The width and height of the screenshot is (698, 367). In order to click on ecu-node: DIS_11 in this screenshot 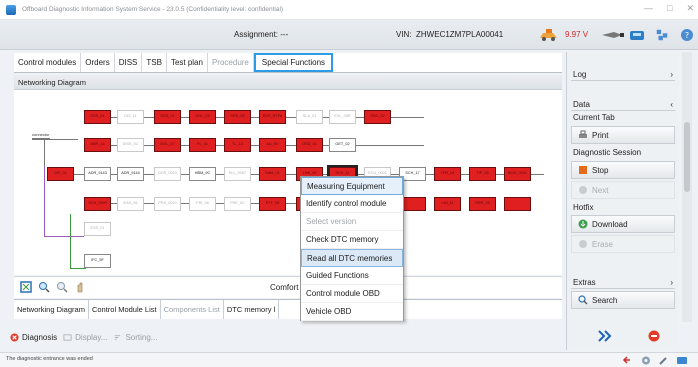, I will do `click(130, 117)`.